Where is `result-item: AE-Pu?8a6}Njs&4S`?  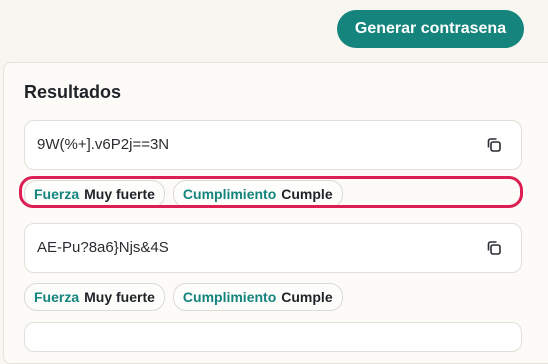 result-item: AE-Pu?8a6}Njs&4S is located at coordinates (273, 248).